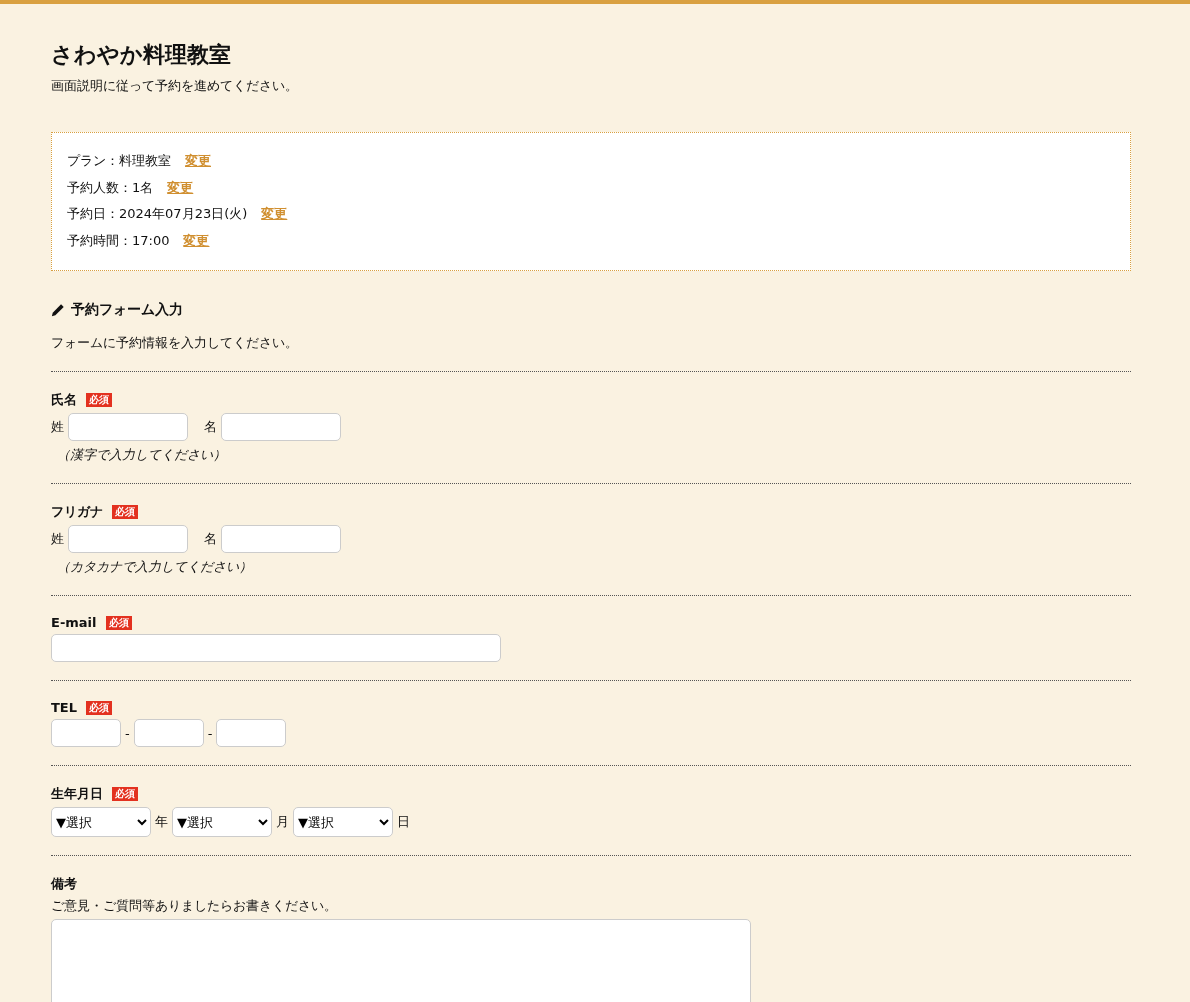  I want to click on field-label: E-mail, so click(74, 622).